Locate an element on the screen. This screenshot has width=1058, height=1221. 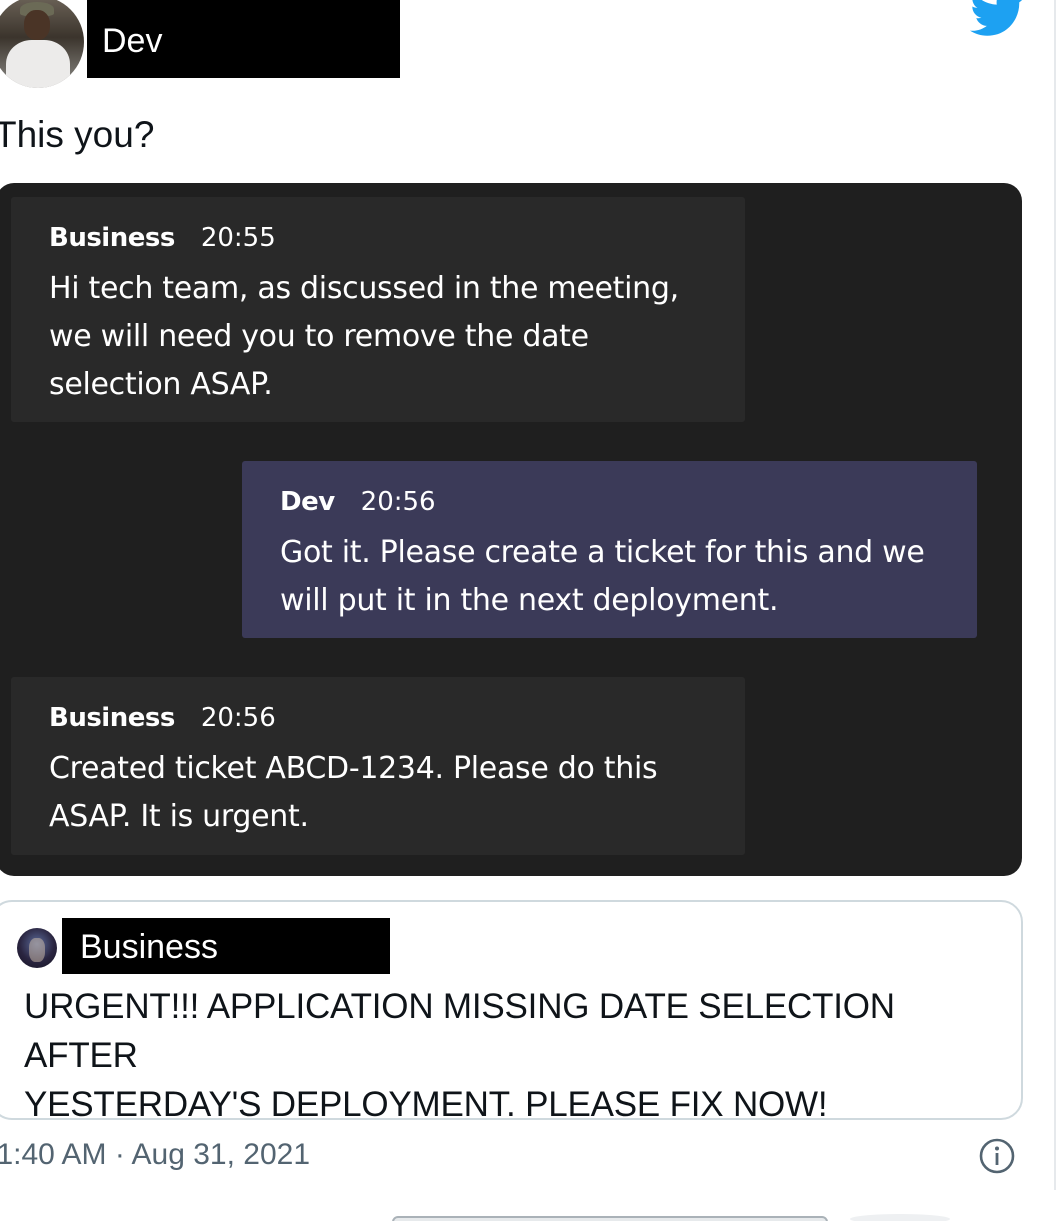
quoted-author-name: Business is located at coordinates (149, 947).